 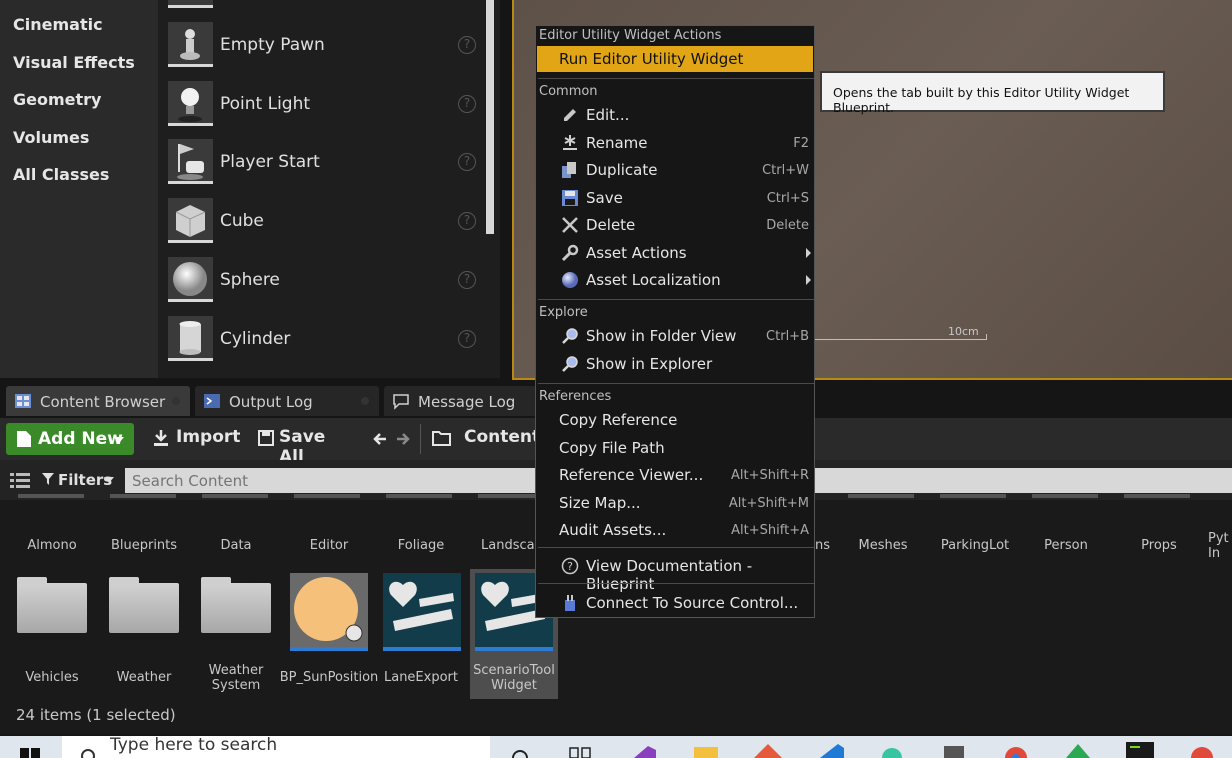 What do you see at coordinates (236, 678) in the screenshot?
I see `folder-weather-system: Weather System` at bounding box center [236, 678].